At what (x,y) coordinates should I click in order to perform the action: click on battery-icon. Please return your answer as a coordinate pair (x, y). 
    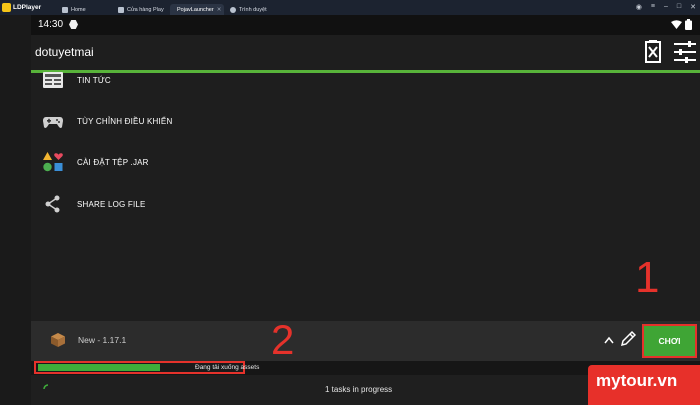
    Looking at the image, I should click on (688, 24).